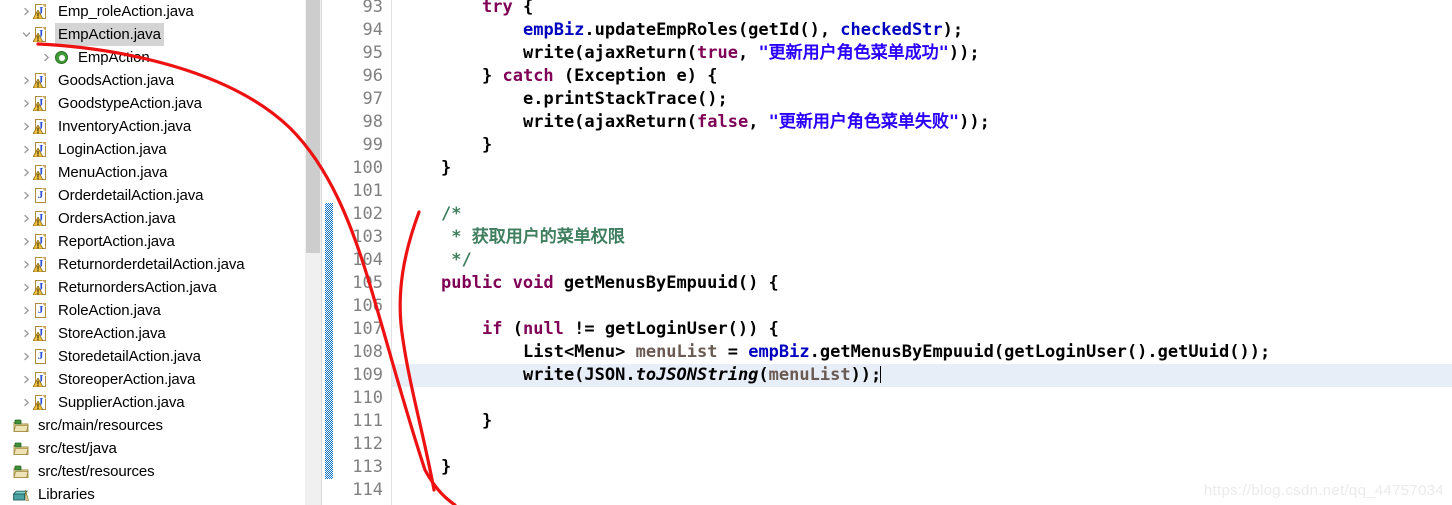 This screenshot has width=1452, height=505. Describe the element at coordinates (100, 425) in the screenshot. I see `tree-item-label: src/main/resources` at that location.